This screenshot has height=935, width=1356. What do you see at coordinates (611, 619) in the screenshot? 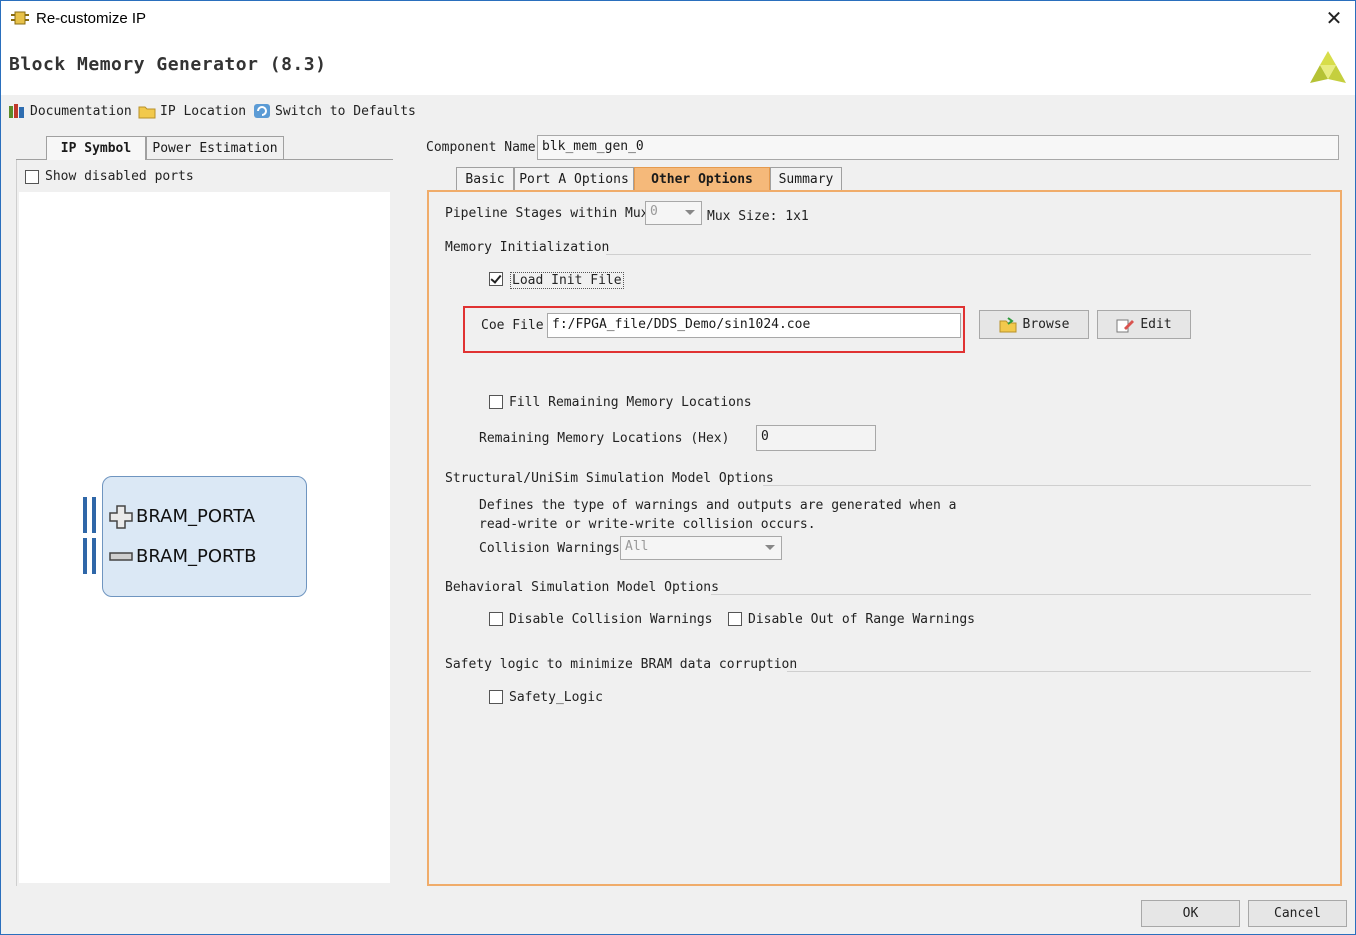
I see `disable-collision-label: Disable Collision Warnings` at bounding box center [611, 619].